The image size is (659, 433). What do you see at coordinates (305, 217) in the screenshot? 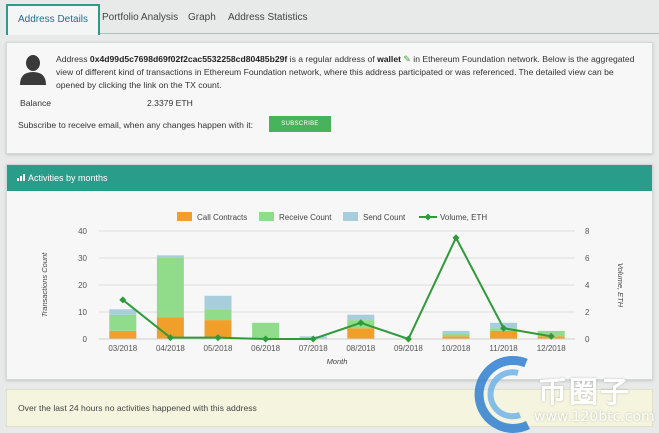
I see `legend-label: Receive Count` at bounding box center [305, 217].